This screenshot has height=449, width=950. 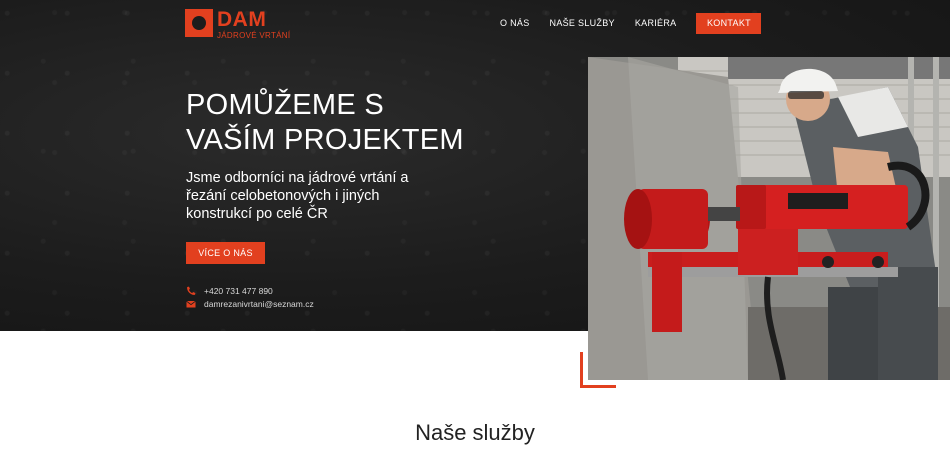 I want to click on email-contact: damrezanivrtani@seznam.cz, so click(x=250, y=304).